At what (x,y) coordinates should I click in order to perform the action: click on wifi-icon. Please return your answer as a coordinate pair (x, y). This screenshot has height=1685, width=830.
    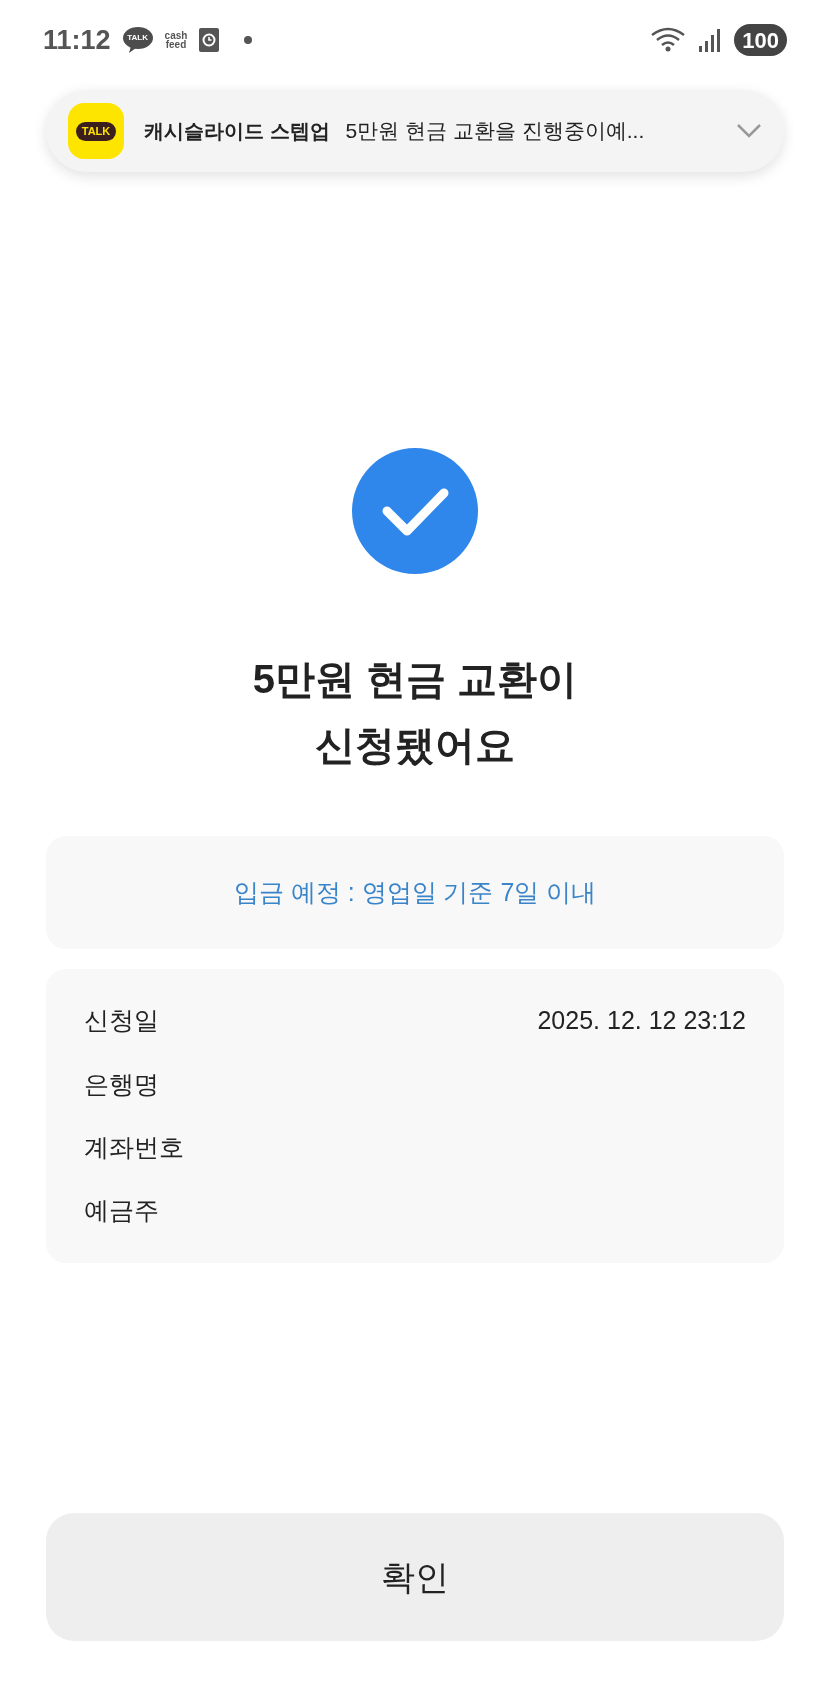
    Looking at the image, I should click on (668, 40).